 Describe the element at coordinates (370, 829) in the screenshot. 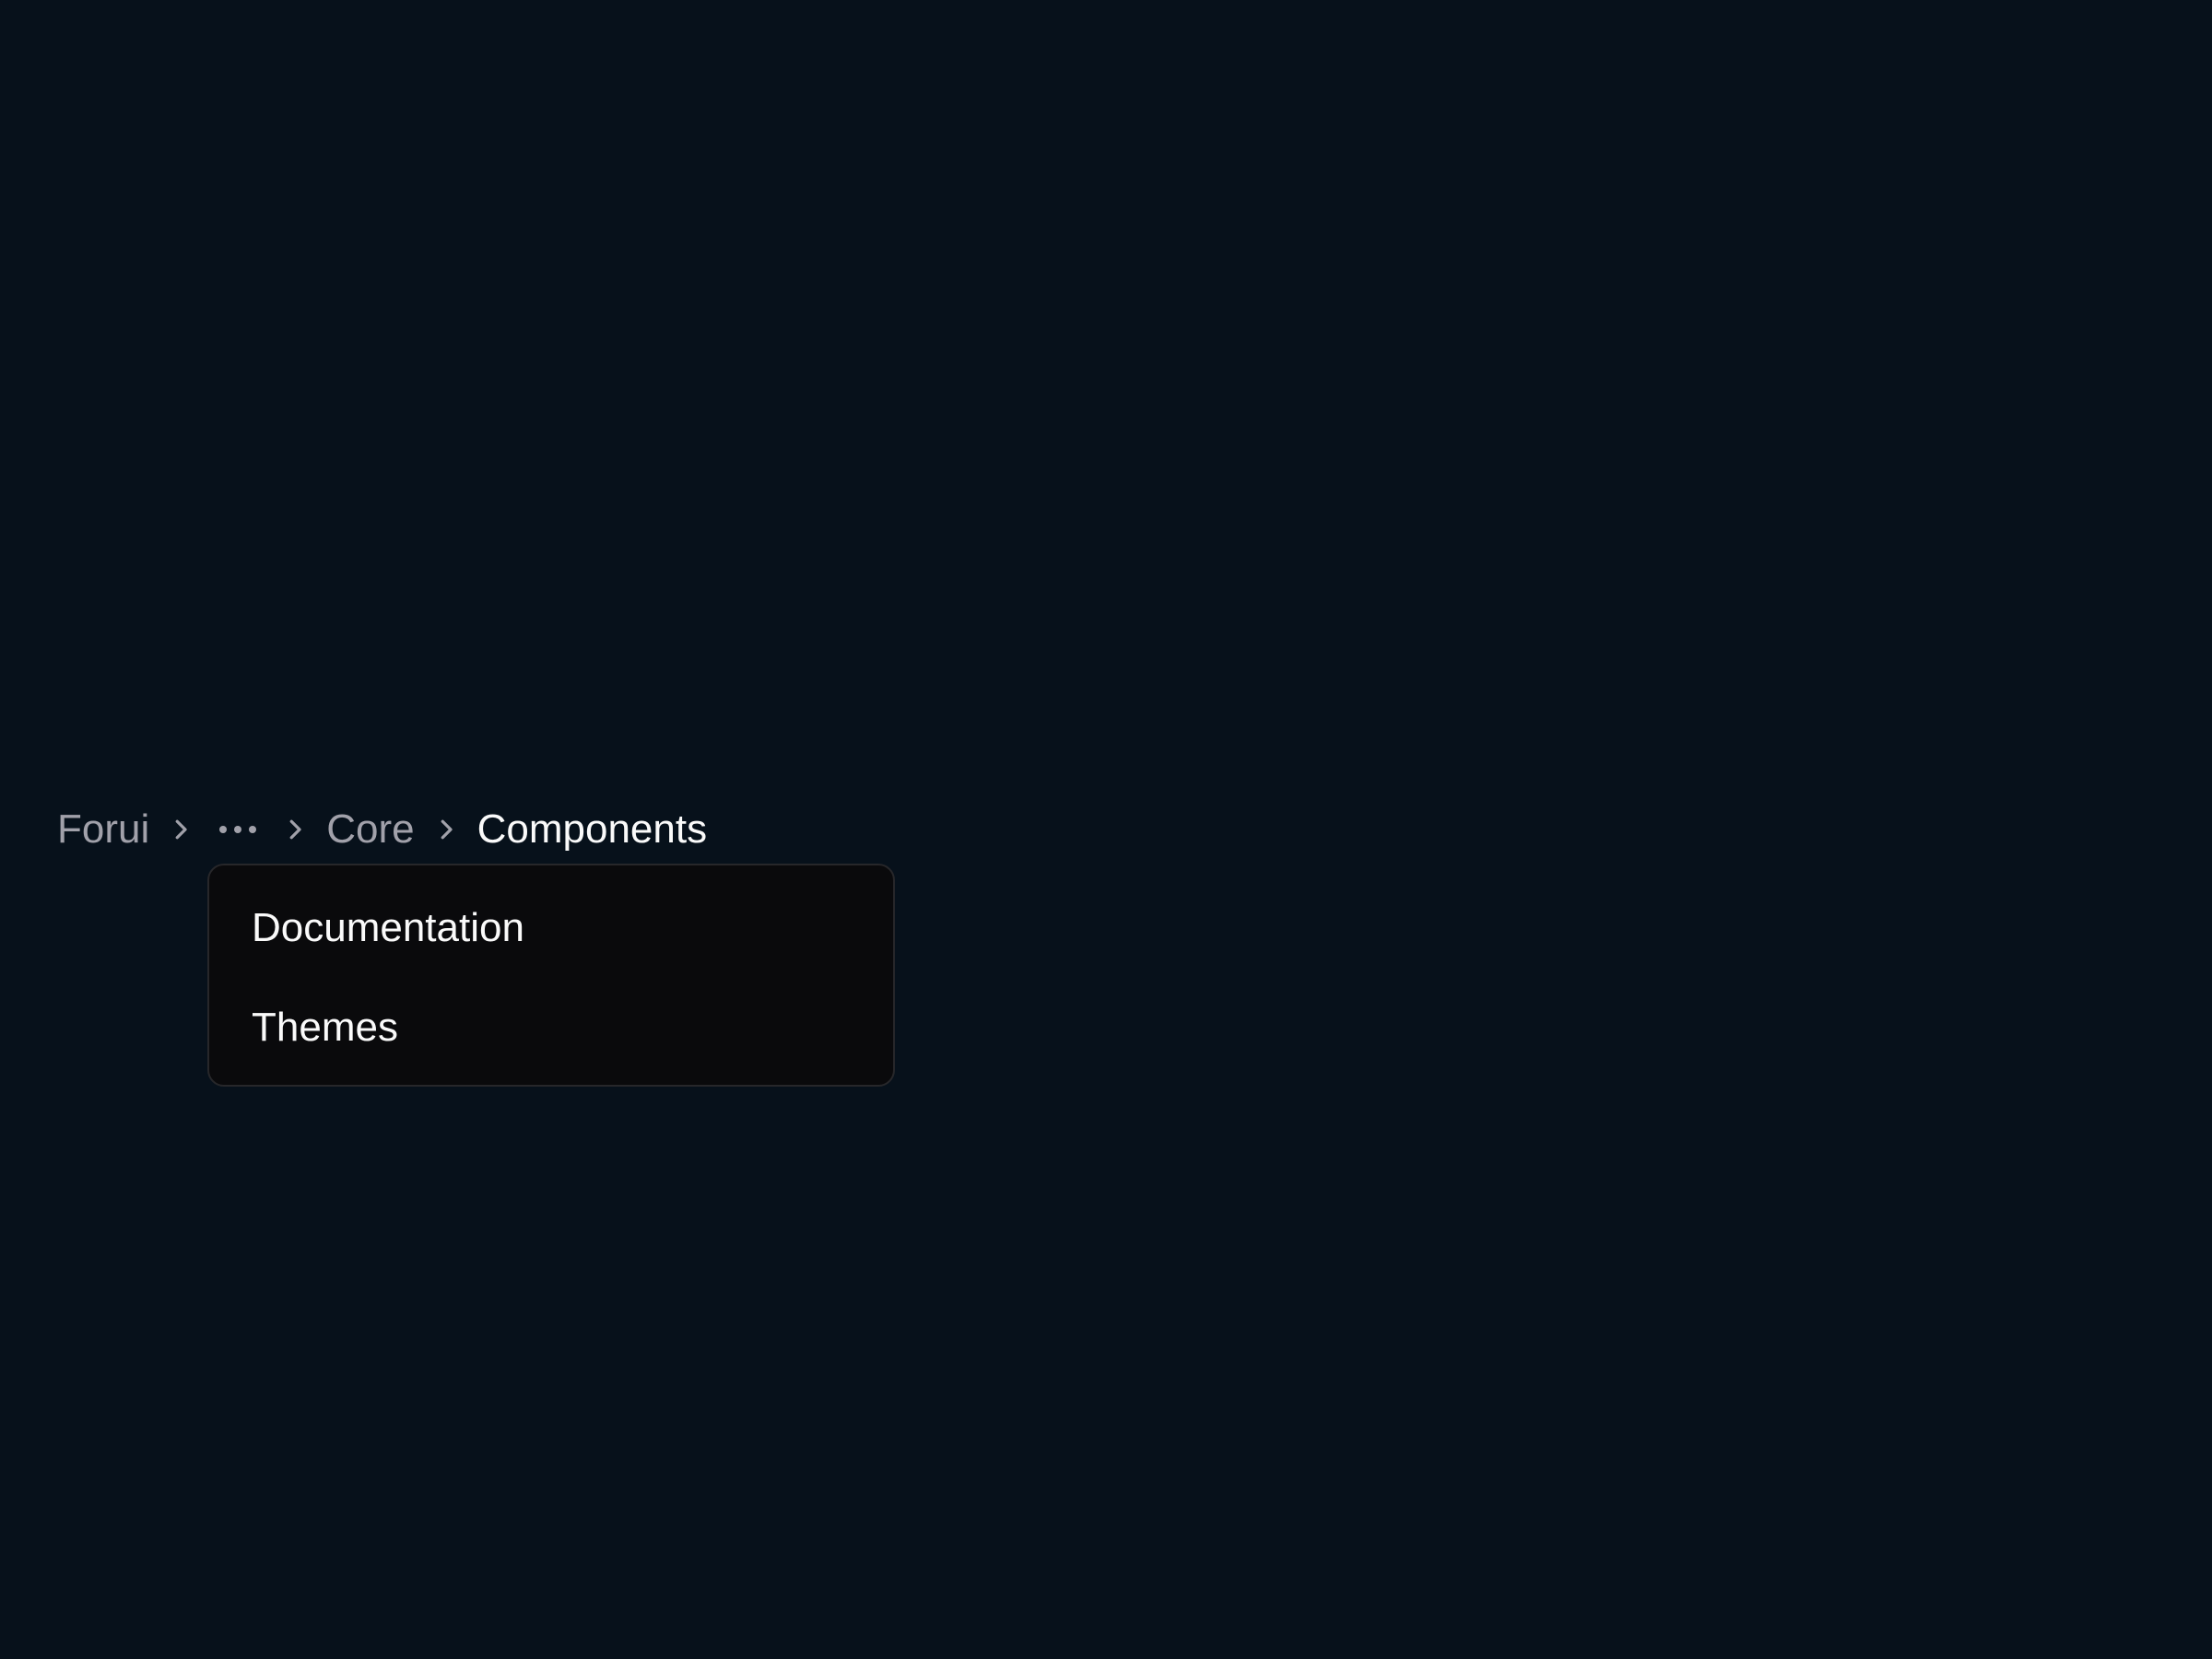

I see `breadcrumb-item-core: Core` at that location.